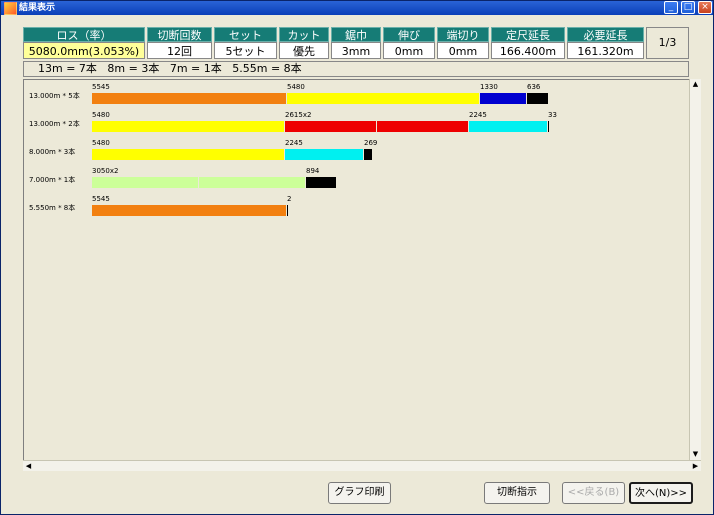  Describe the element at coordinates (357, 8) in the screenshot. I see `title-bar: 結果表示 _ □ ×` at that location.